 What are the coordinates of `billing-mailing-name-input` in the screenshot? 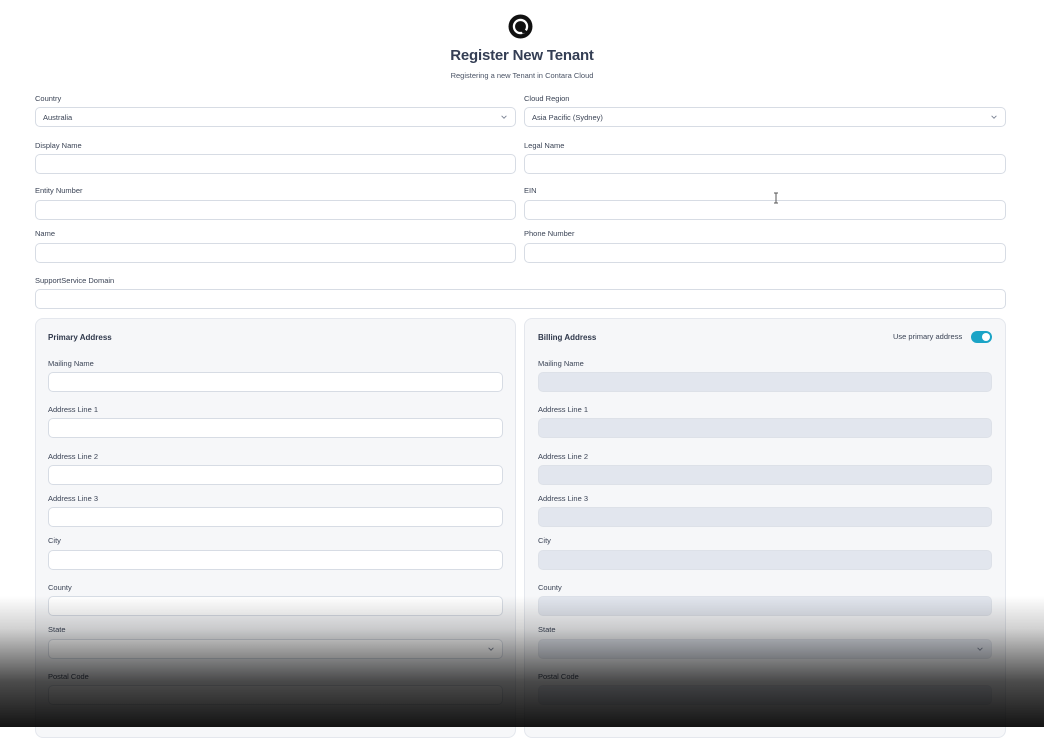 It's located at (765, 382).